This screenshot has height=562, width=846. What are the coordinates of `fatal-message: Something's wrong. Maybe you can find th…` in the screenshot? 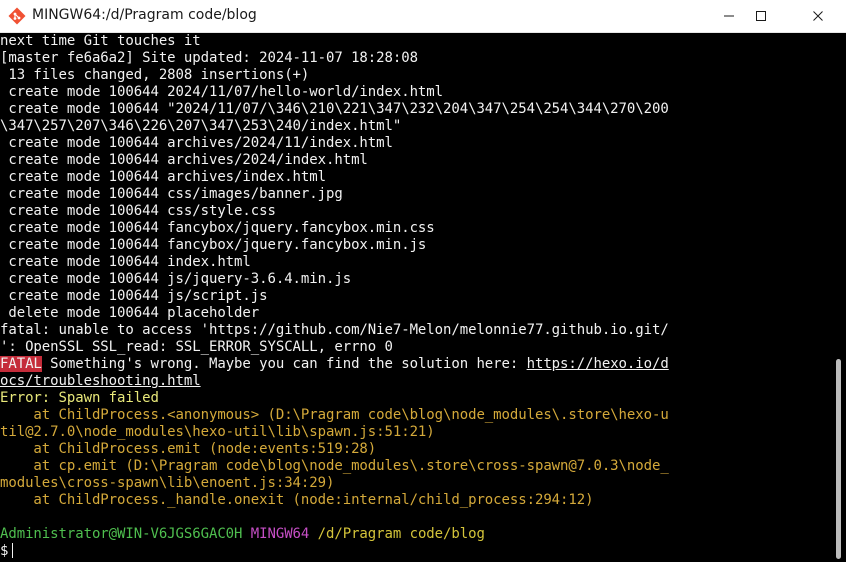 It's located at (284, 364).